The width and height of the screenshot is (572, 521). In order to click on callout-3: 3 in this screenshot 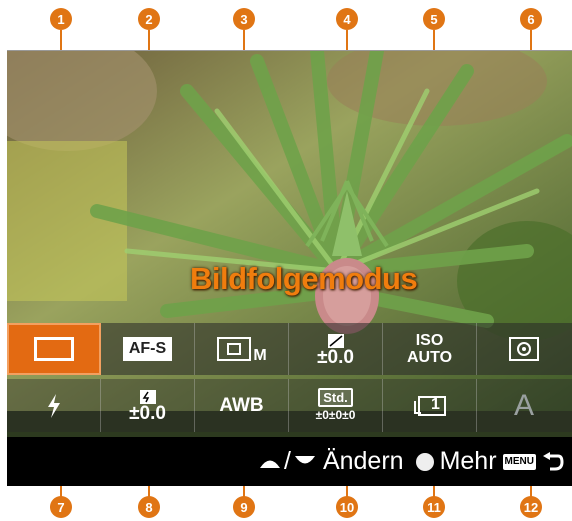, I will do `click(244, 19)`.